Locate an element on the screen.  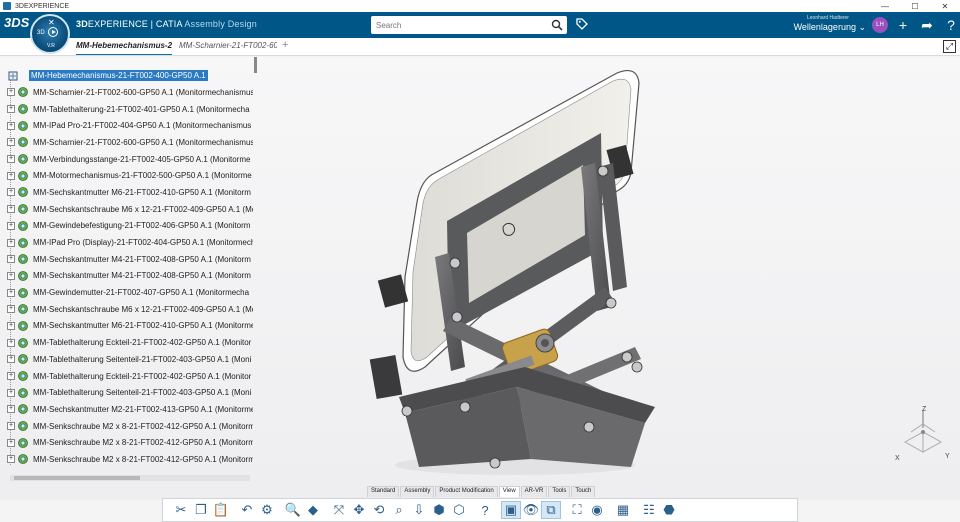
section-tab-view: View is located at coordinates (509, 491).